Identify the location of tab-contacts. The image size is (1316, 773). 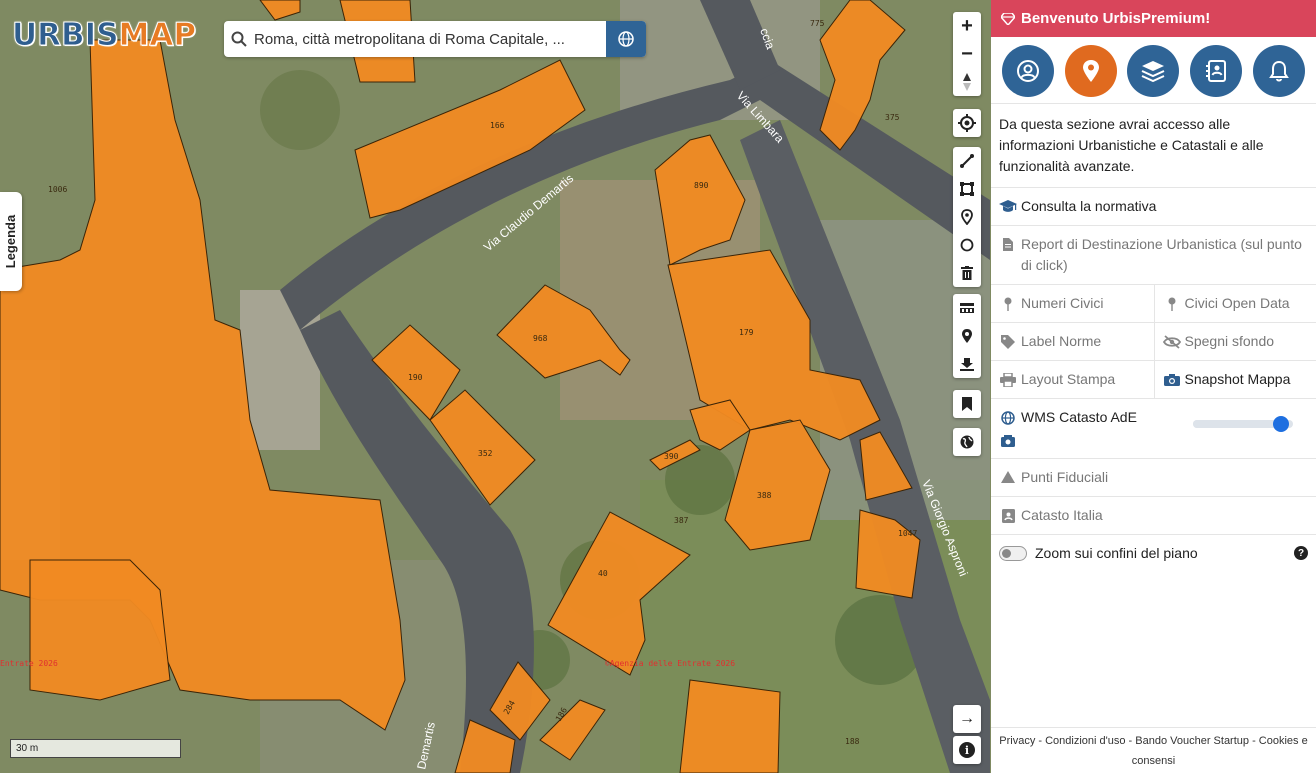
(1216, 71).